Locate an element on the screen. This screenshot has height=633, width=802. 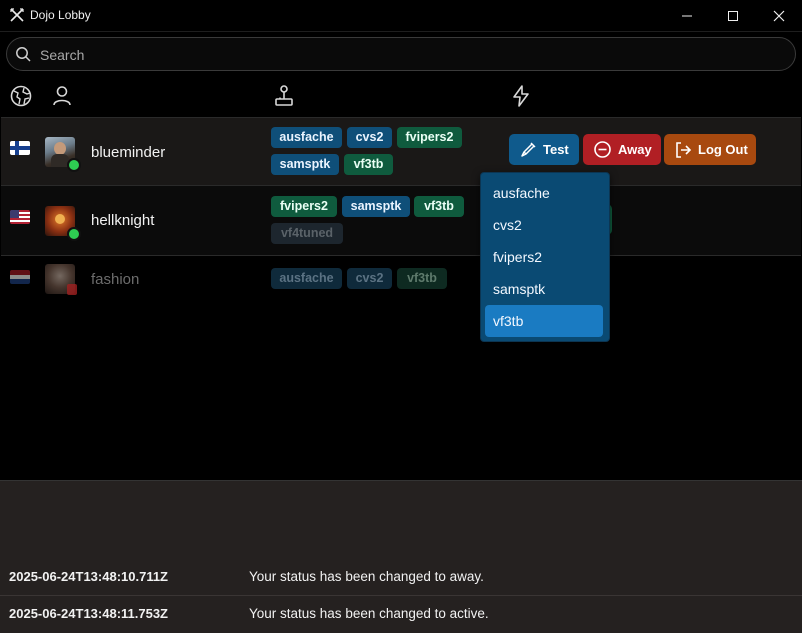
test-button: Test is located at coordinates (544, 149).